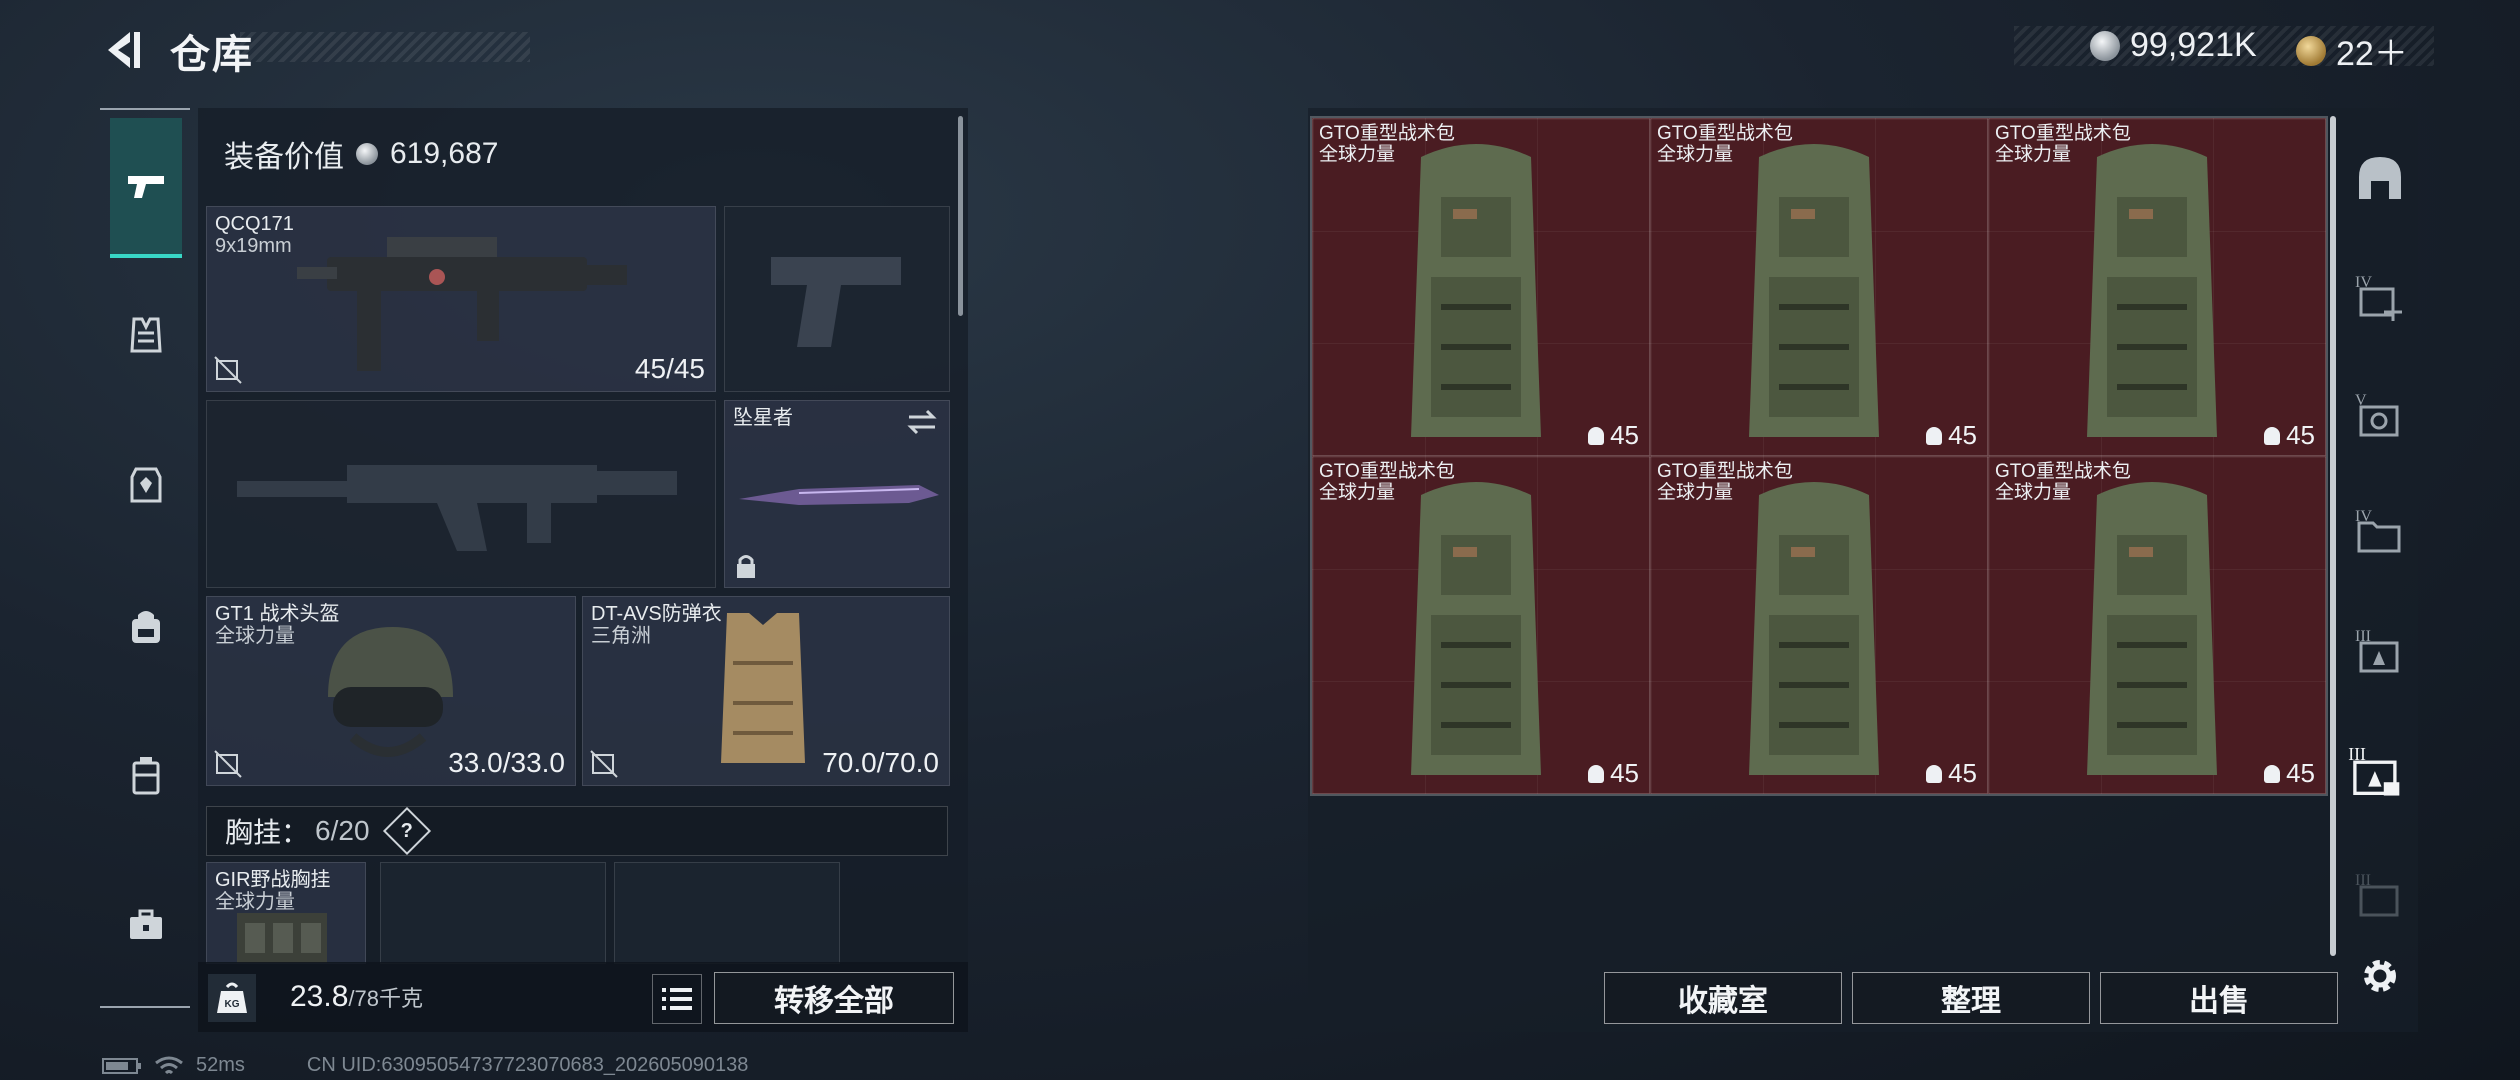 The height and width of the screenshot is (1080, 2520). What do you see at coordinates (2193, 45) in the screenshot?
I see `silver-amount: 99,921K` at bounding box center [2193, 45].